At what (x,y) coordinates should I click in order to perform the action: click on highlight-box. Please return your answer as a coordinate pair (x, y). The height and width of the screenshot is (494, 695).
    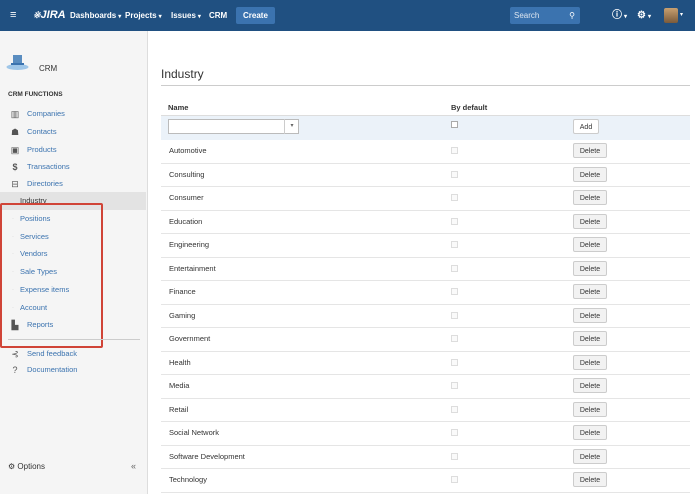
    Looking at the image, I should click on (51, 275).